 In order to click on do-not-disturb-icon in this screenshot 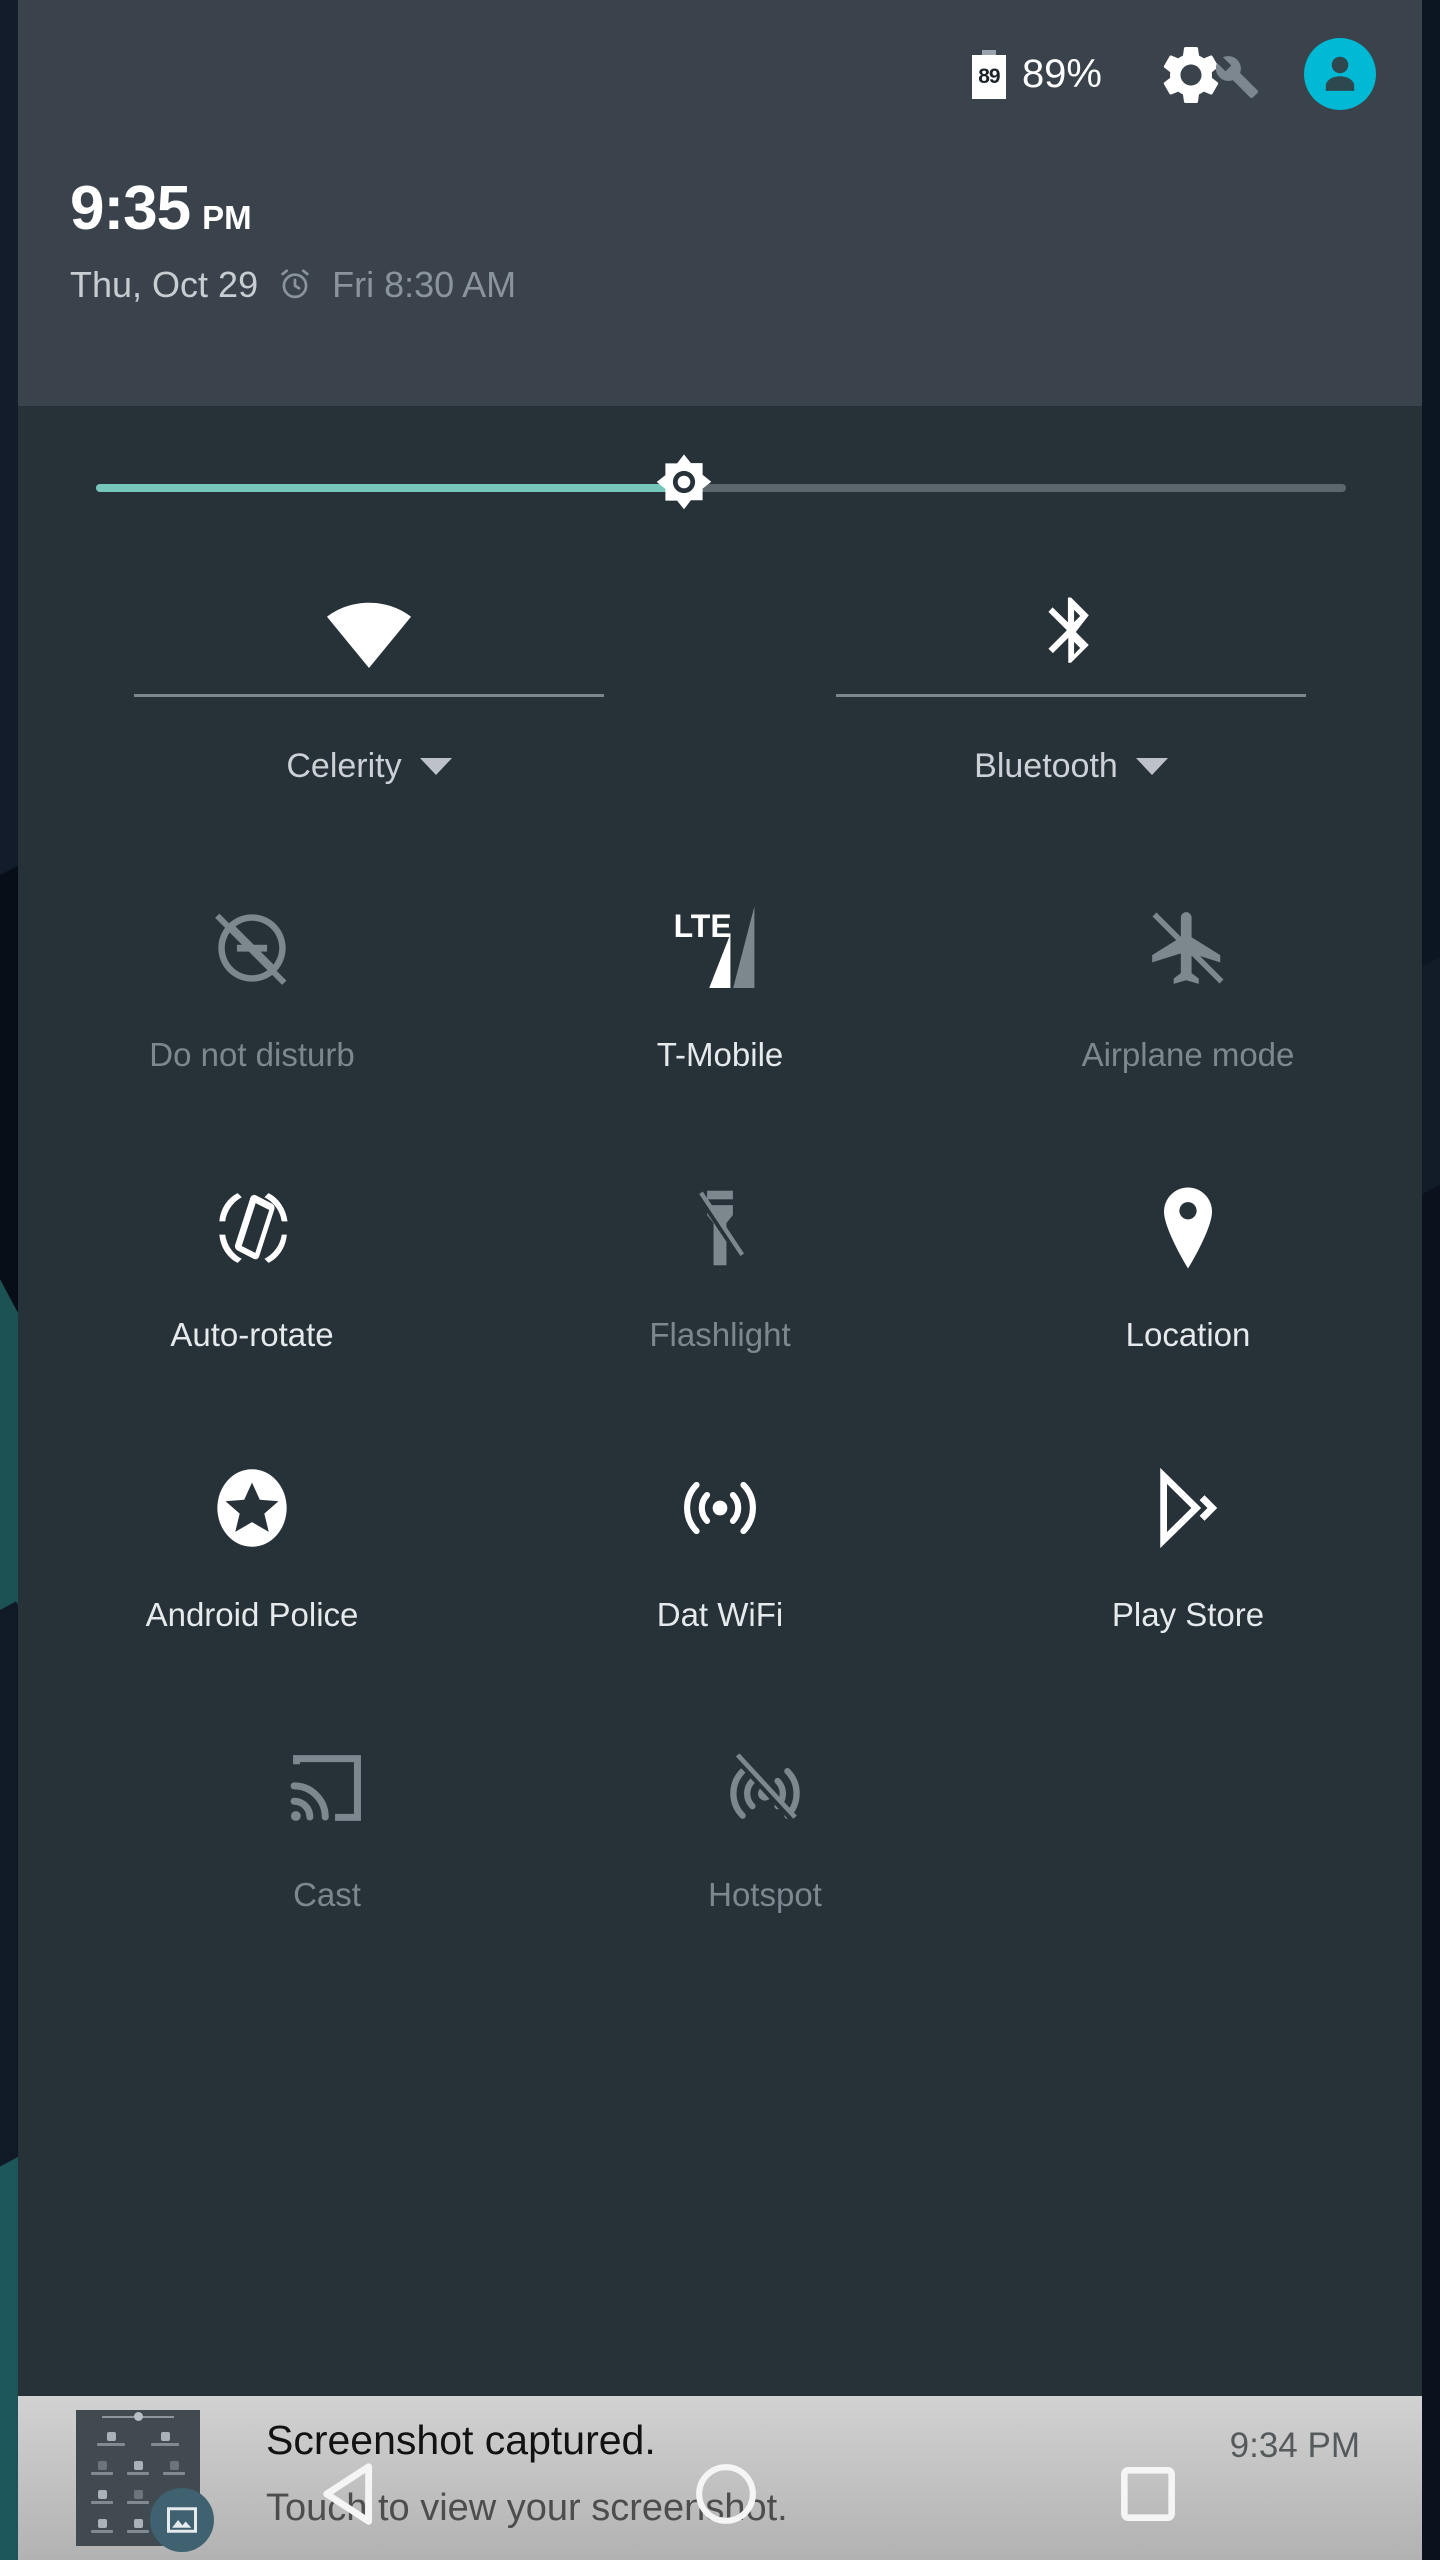, I will do `click(252, 948)`.